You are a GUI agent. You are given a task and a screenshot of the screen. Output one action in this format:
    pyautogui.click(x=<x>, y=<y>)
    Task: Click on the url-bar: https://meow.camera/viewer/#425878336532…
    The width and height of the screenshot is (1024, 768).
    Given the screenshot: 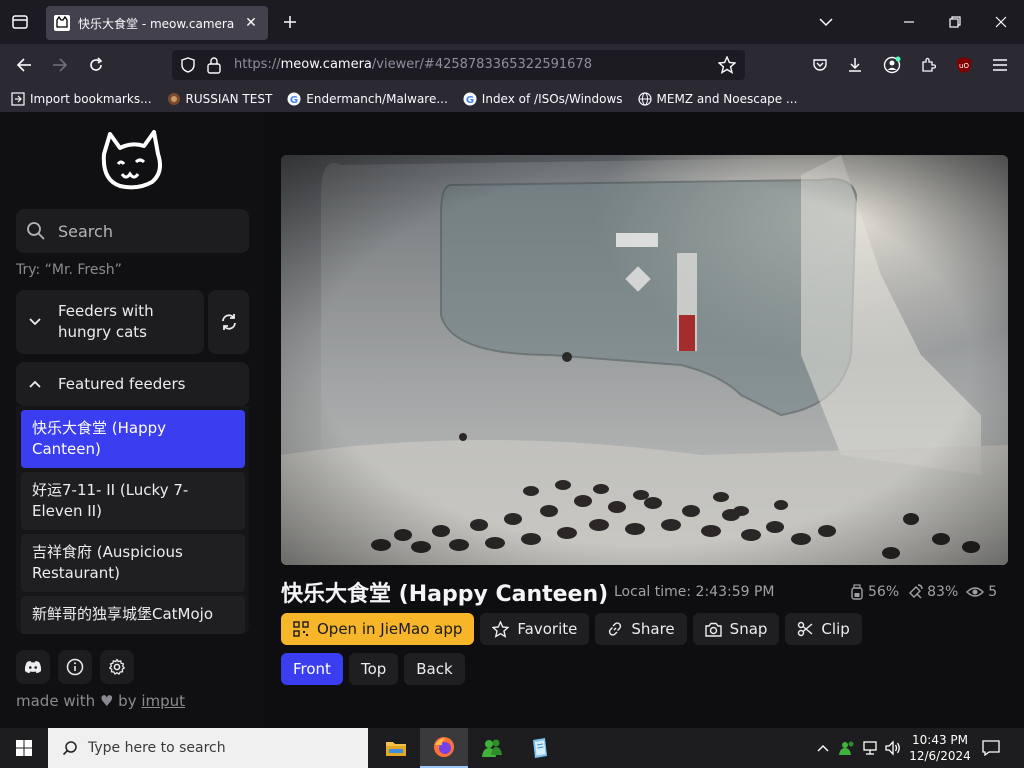 What is the action you would take?
    pyautogui.click(x=458, y=65)
    